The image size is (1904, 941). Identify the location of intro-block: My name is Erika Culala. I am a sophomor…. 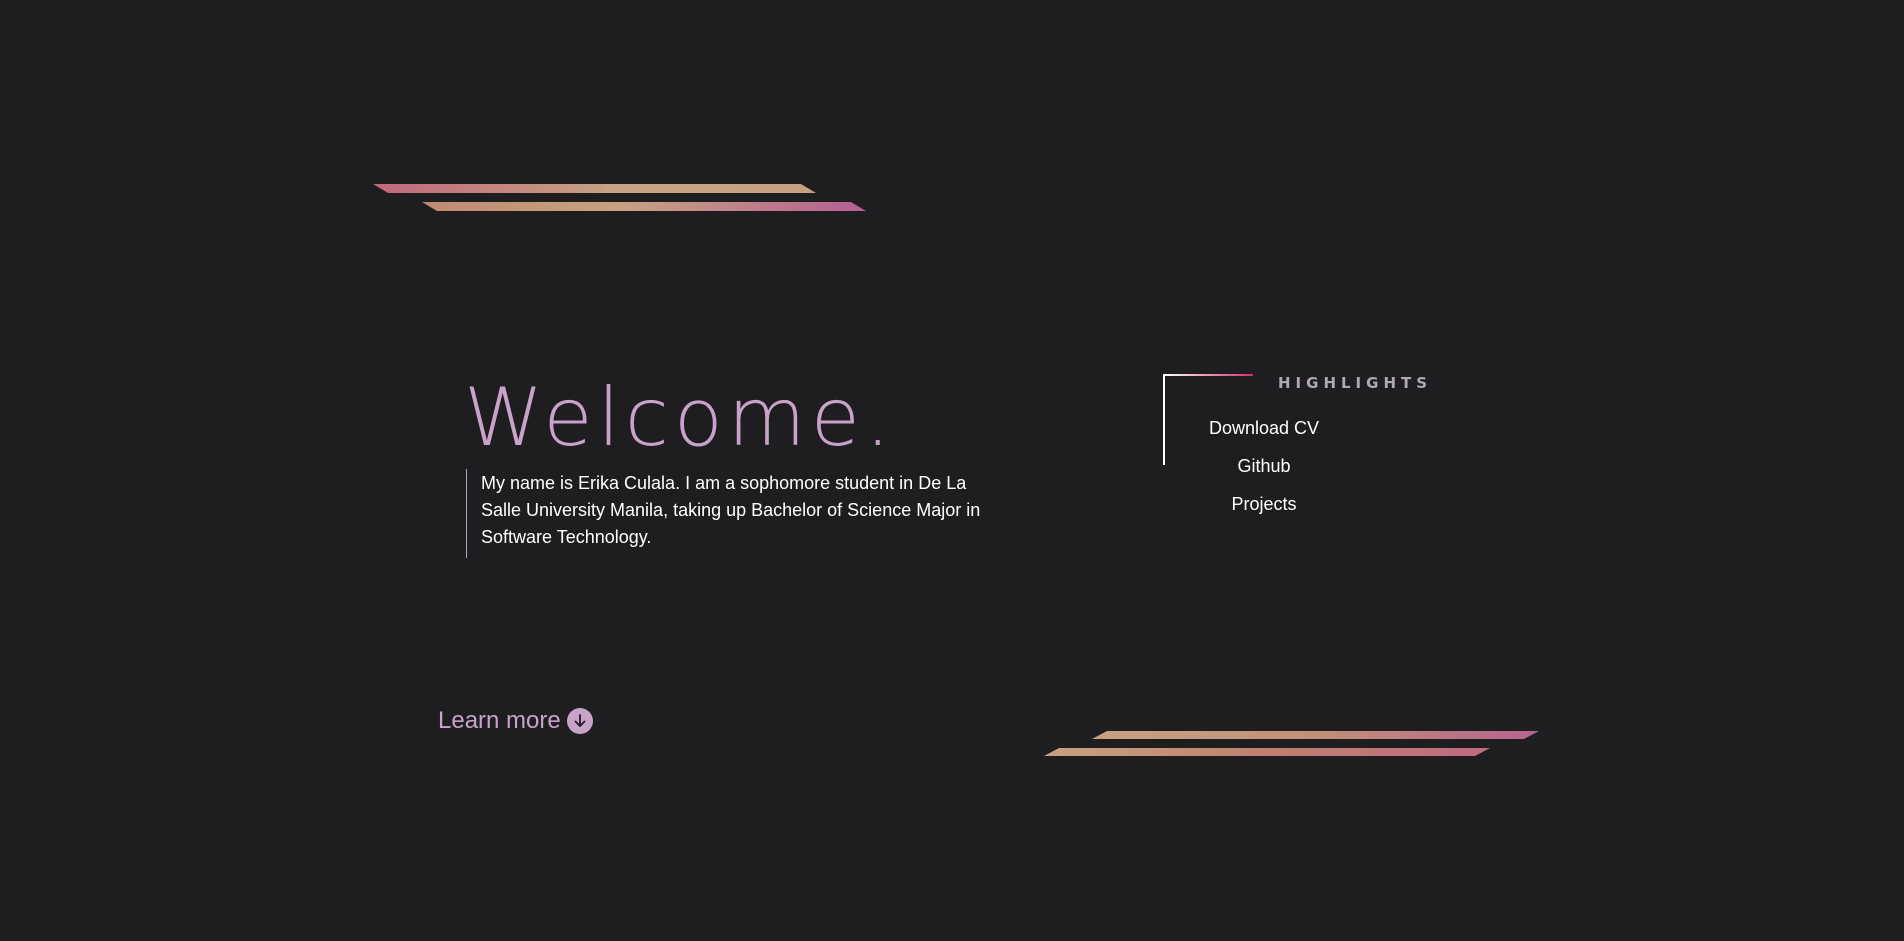
(726, 513).